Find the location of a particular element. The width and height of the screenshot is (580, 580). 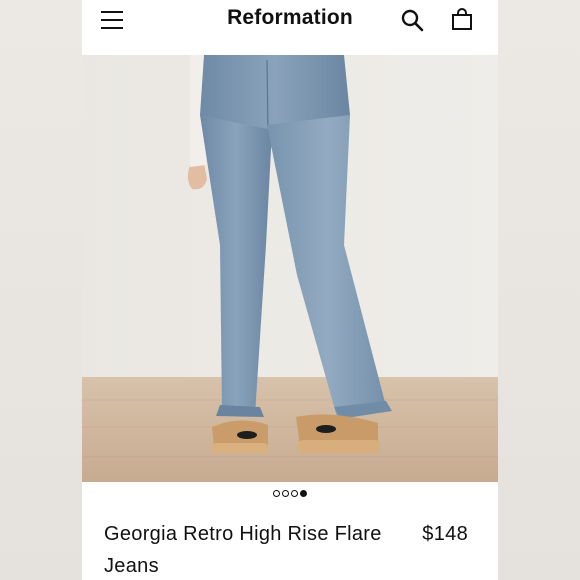

product-price: $148 is located at coordinates (445, 534).